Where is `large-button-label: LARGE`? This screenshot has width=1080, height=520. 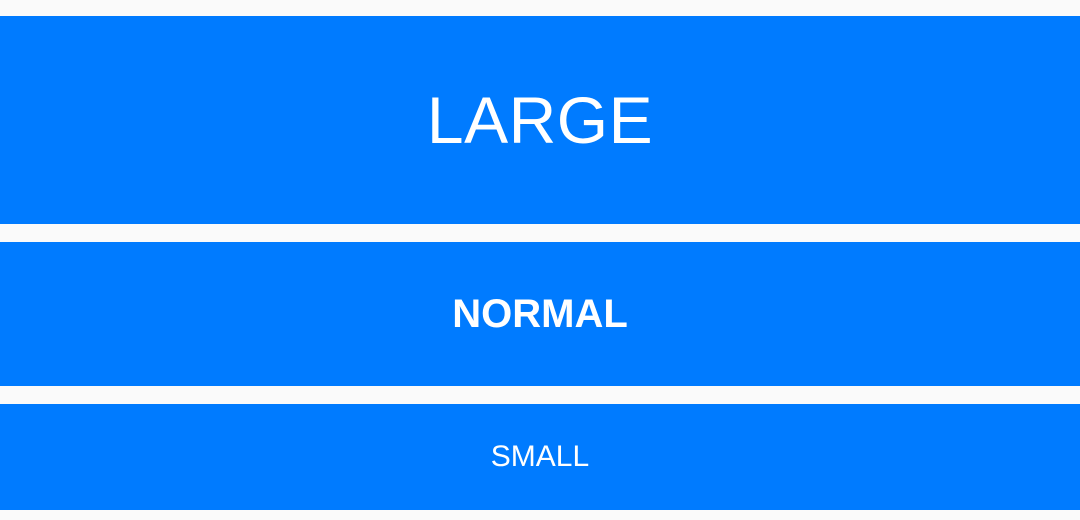 large-button-label: LARGE is located at coordinates (540, 120).